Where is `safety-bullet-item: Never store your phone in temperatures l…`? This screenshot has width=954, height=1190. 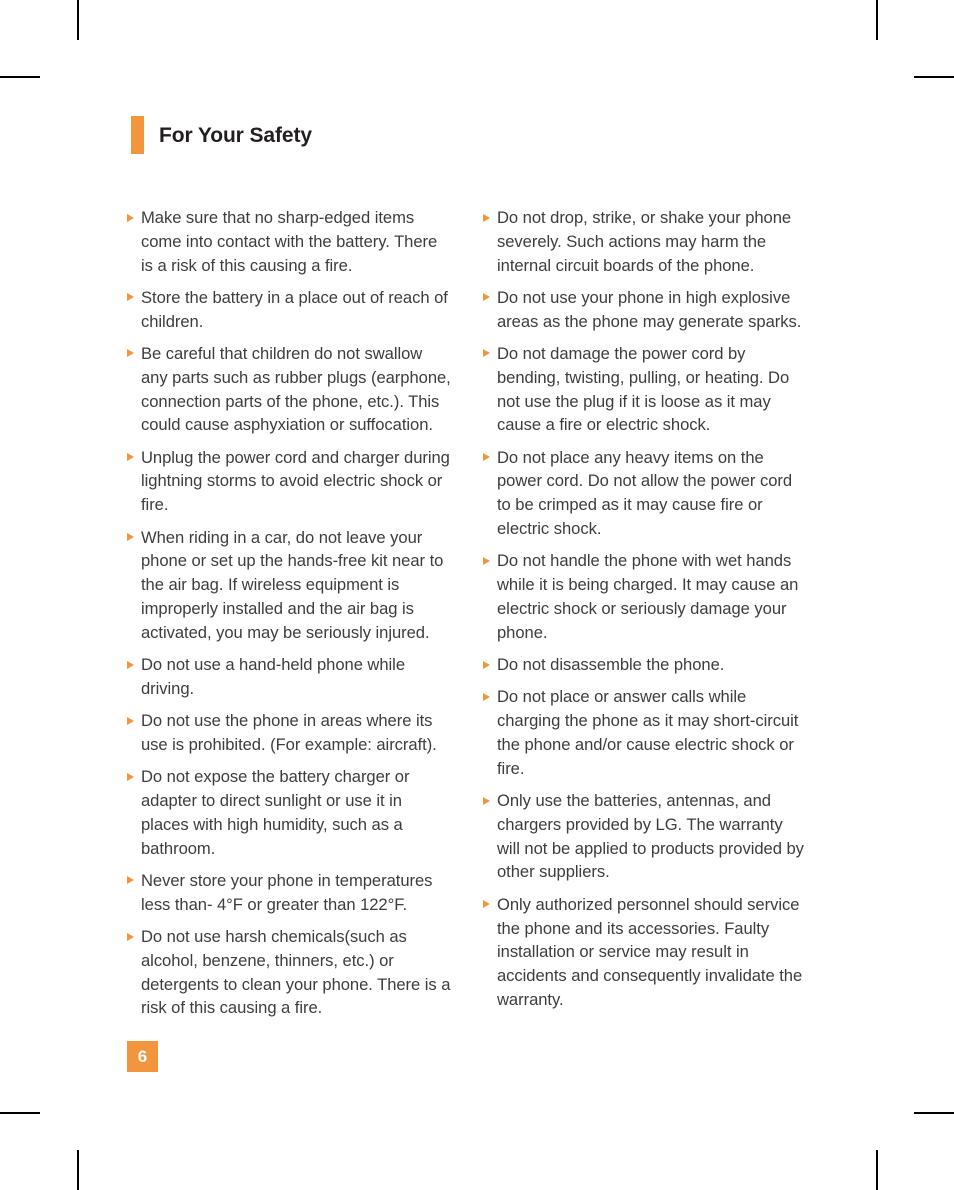
safety-bullet-item: Never store your phone in temperatures l… is located at coordinates (290, 893).